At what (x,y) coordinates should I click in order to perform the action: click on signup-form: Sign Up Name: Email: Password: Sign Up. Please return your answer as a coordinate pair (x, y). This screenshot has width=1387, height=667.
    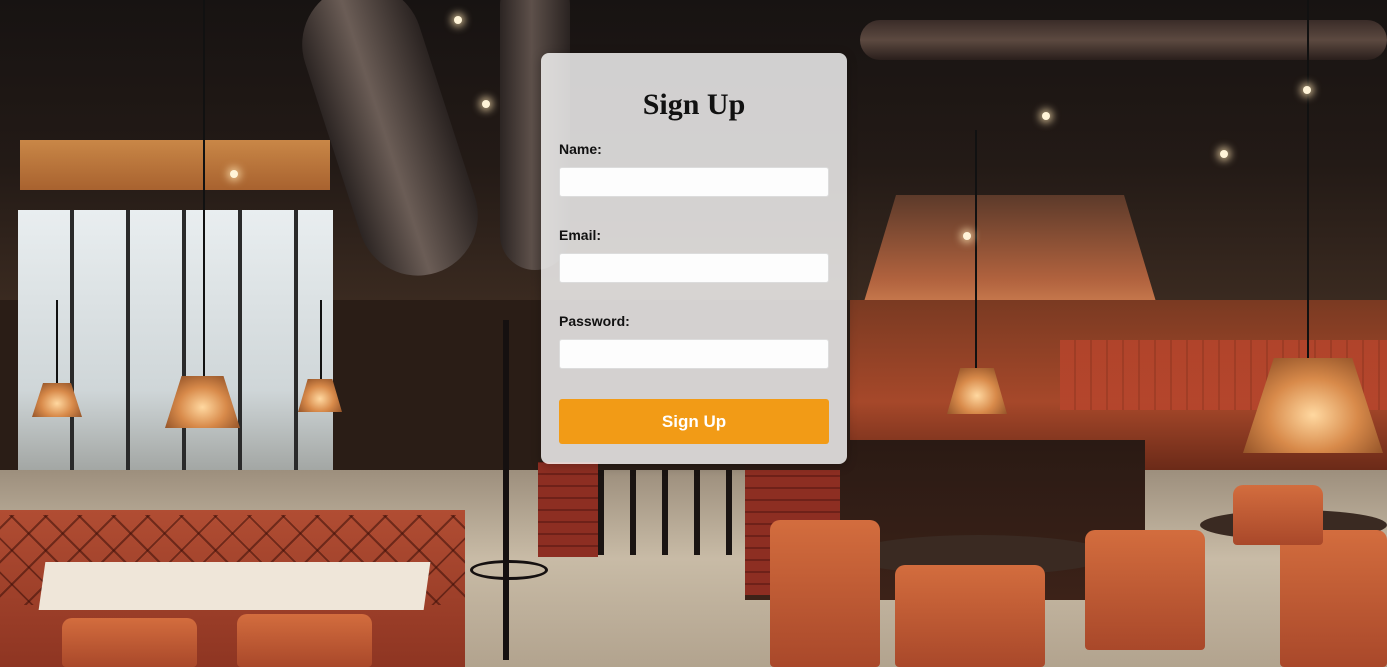
    Looking at the image, I should click on (694, 258).